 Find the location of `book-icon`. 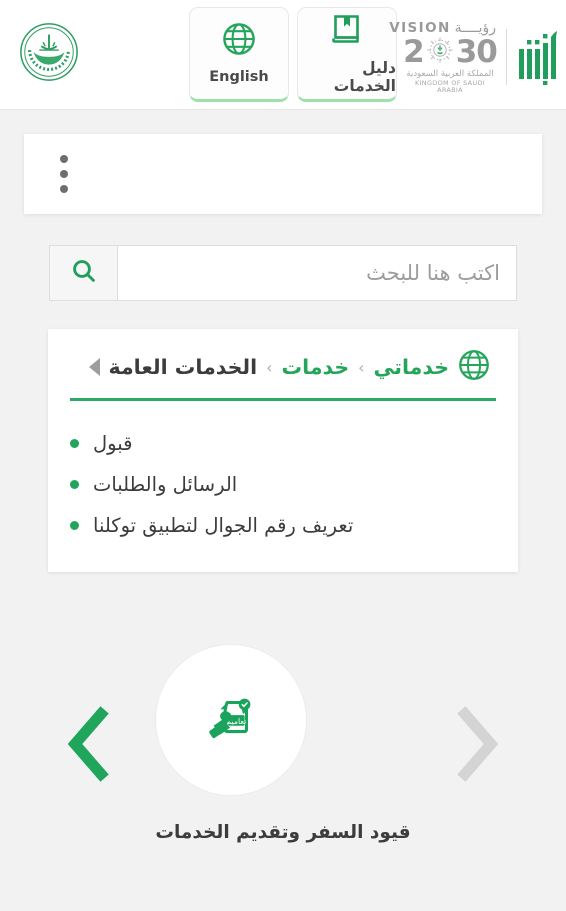

book-icon is located at coordinates (347, 31).